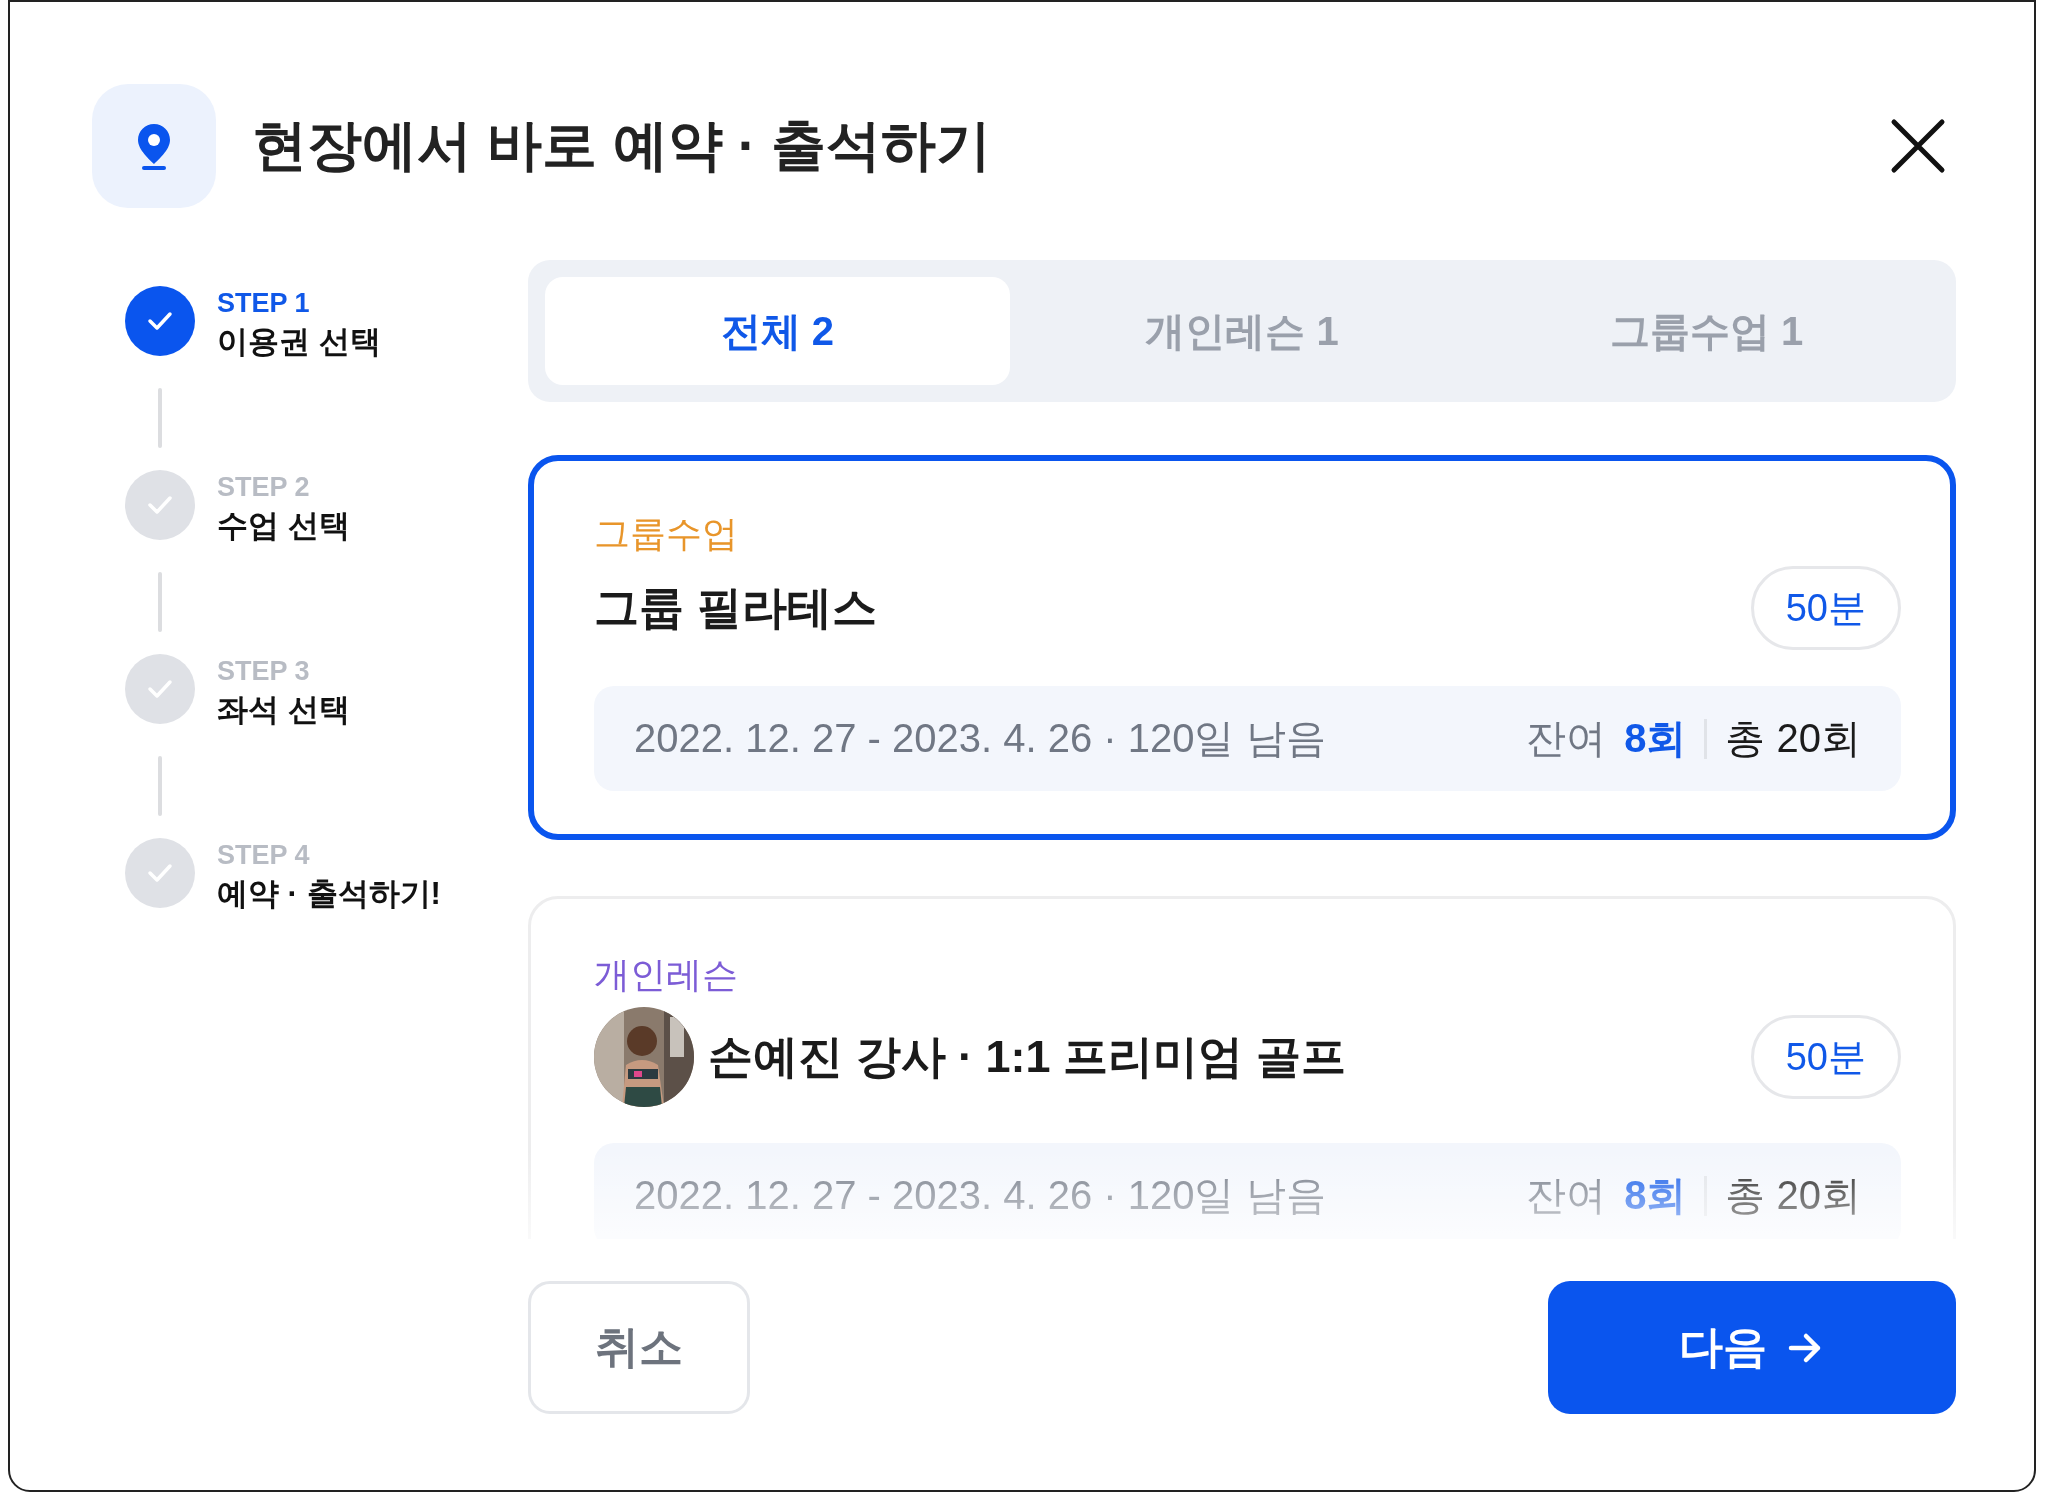 This screenshot has height=1510, width=2048. I want to click on step-name: 예약 · 출석하기!, so click(329, 894).